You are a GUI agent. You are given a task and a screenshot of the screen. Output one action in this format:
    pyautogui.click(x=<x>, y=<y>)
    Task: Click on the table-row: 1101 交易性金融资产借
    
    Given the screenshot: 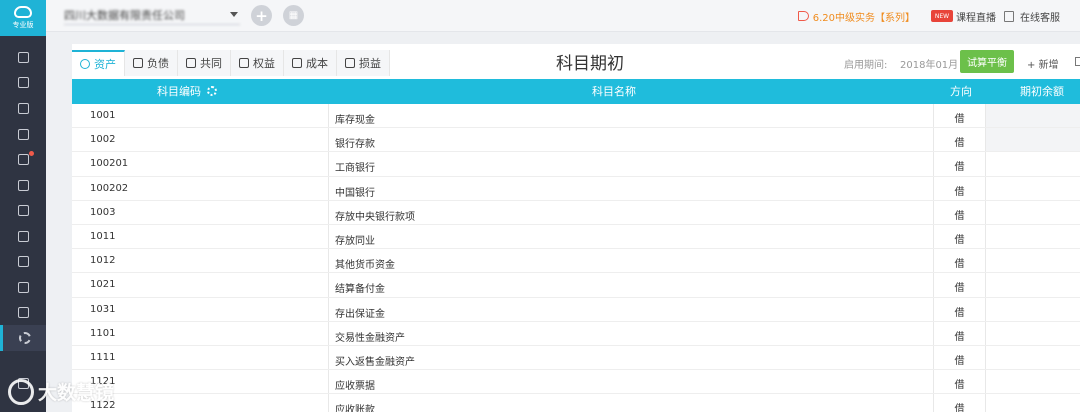 What is the action you would take?
    pyautogui.click(x=576, y=333)
    